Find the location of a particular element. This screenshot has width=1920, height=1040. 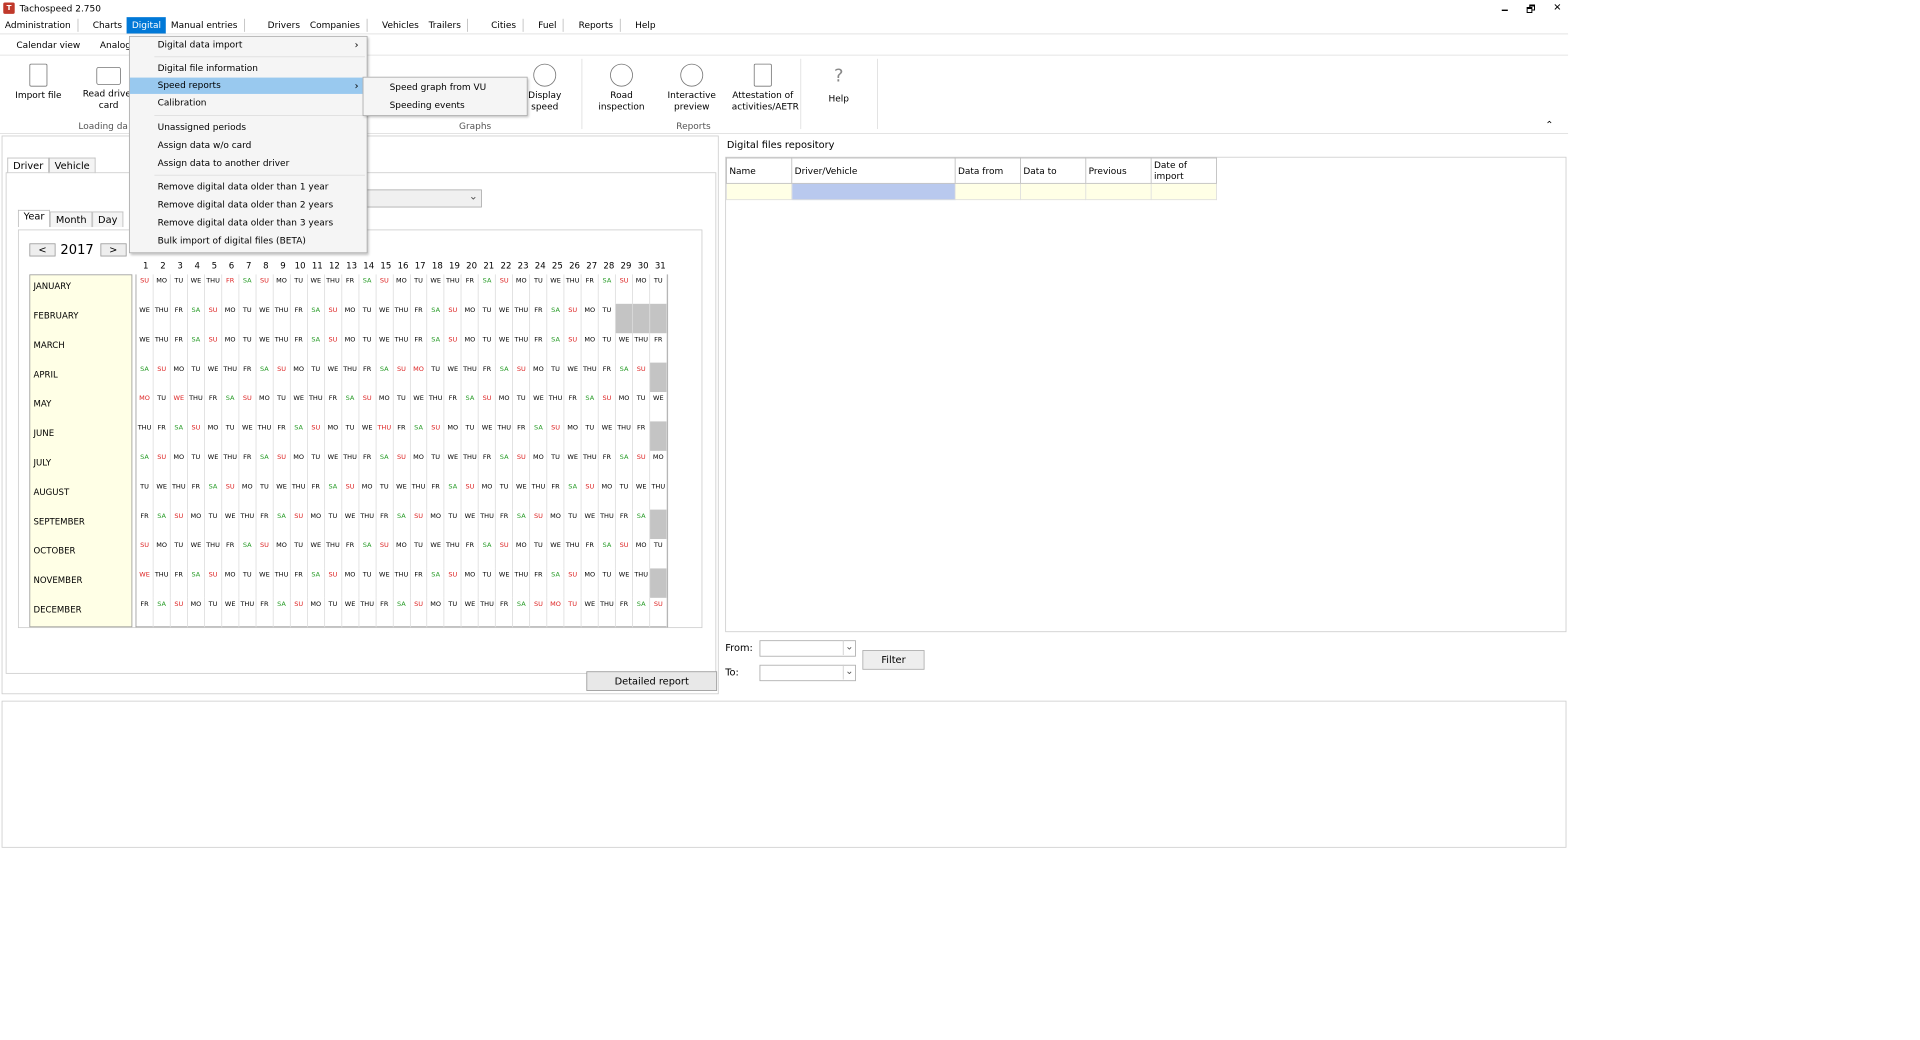

filter-button: Filter is located at coordinates (893, 660).